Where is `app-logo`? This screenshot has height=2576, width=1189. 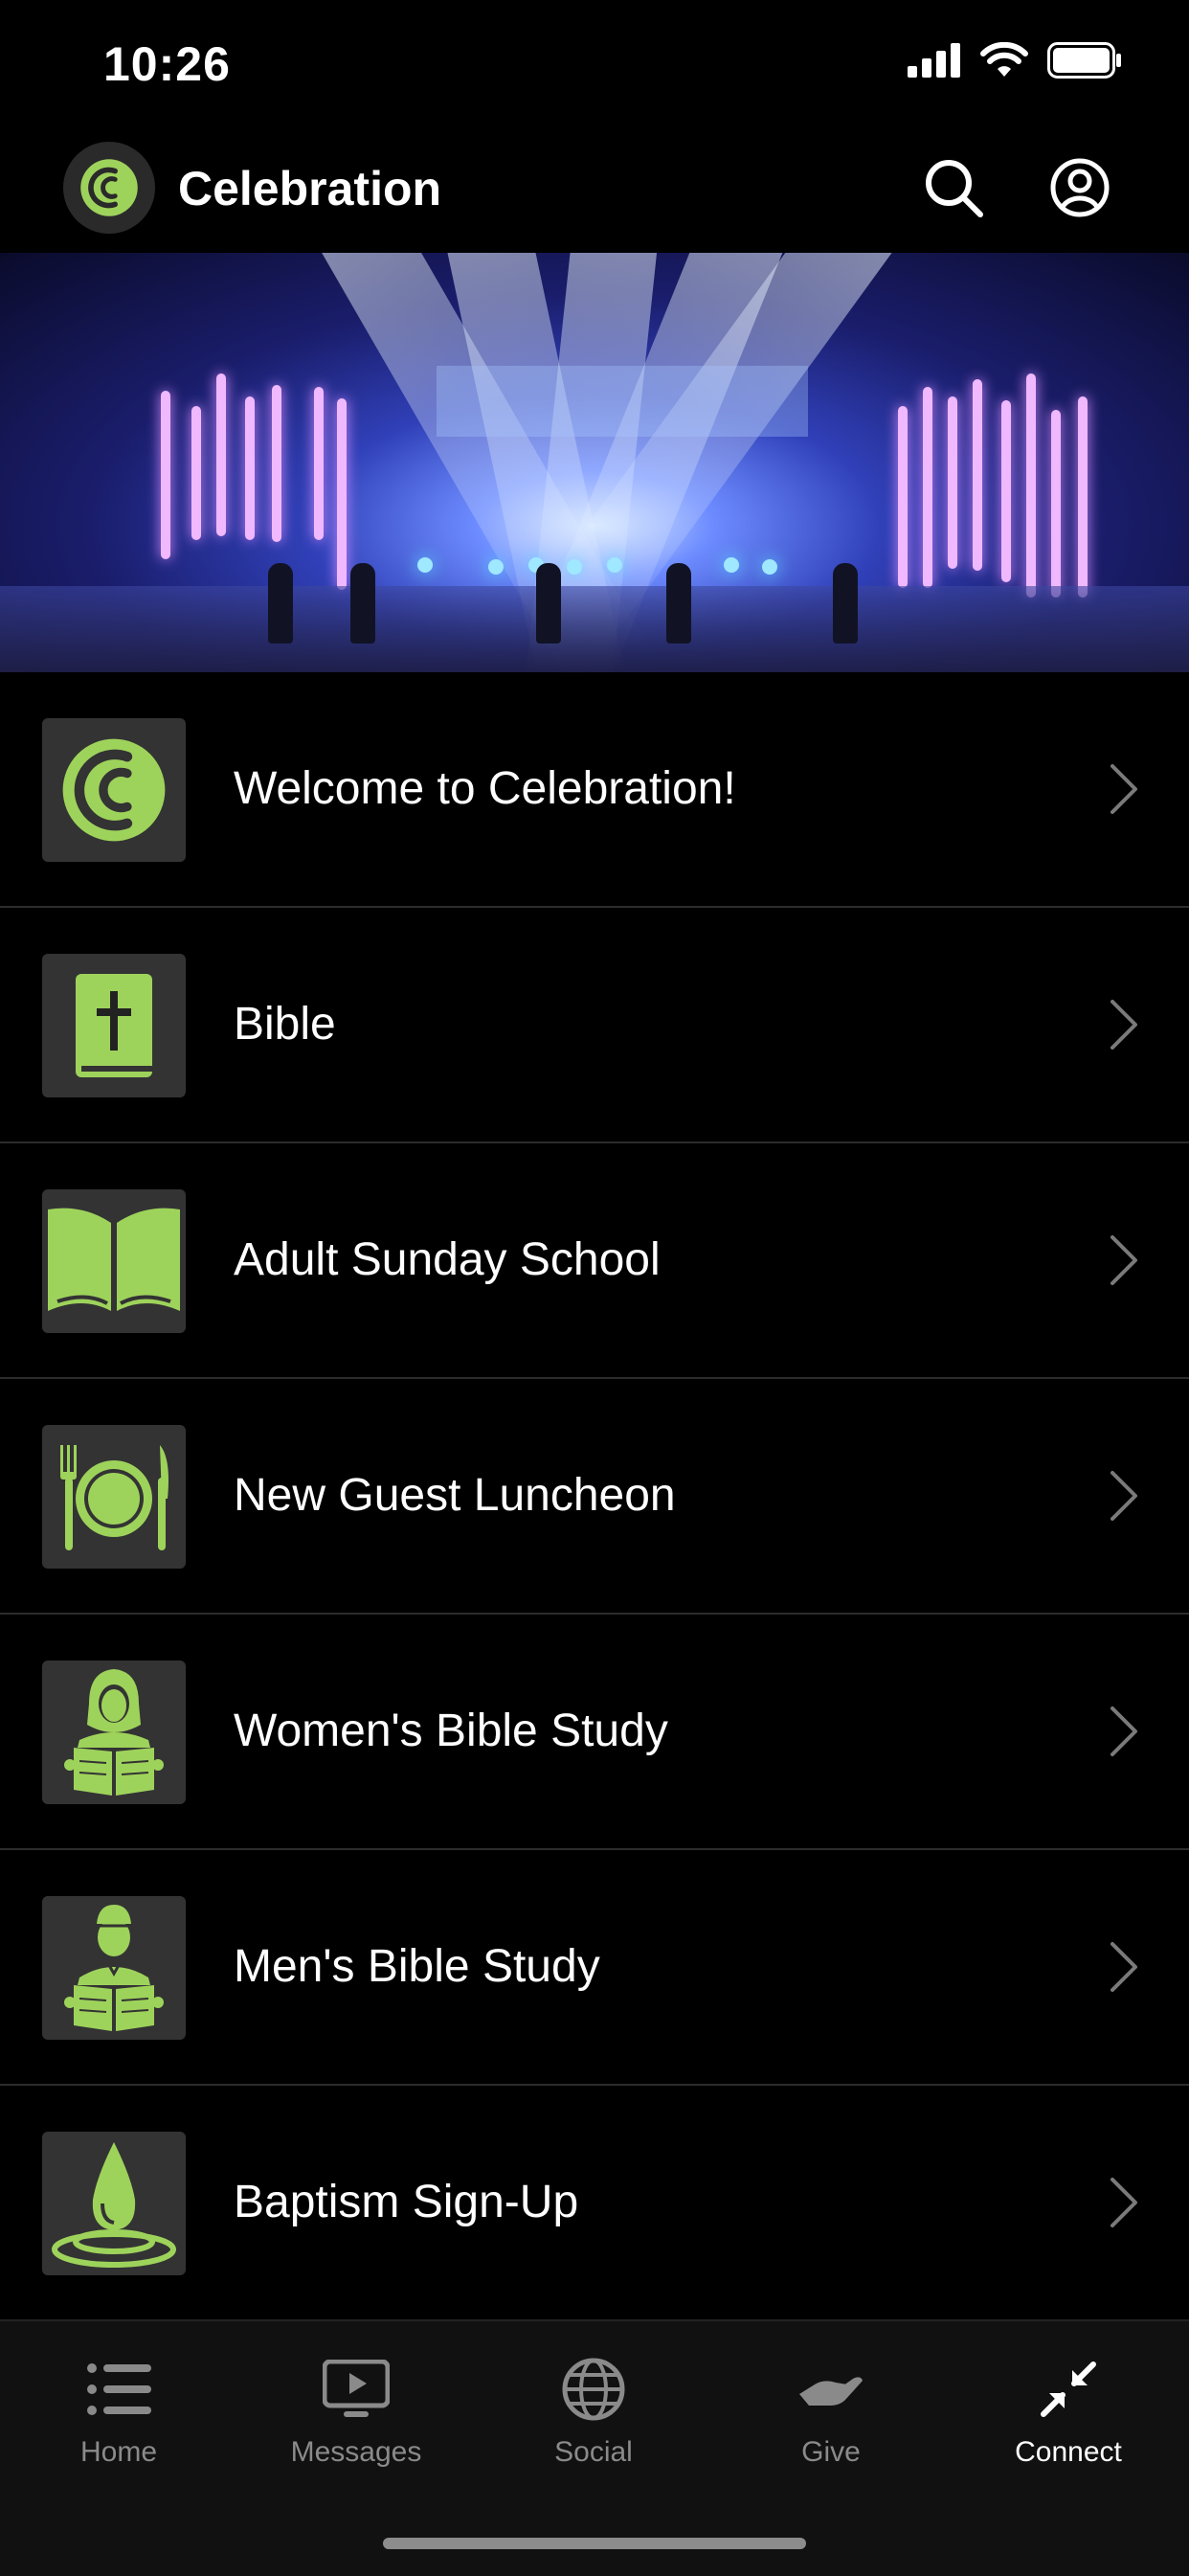
app-logo is located at coordinates (109, 188).